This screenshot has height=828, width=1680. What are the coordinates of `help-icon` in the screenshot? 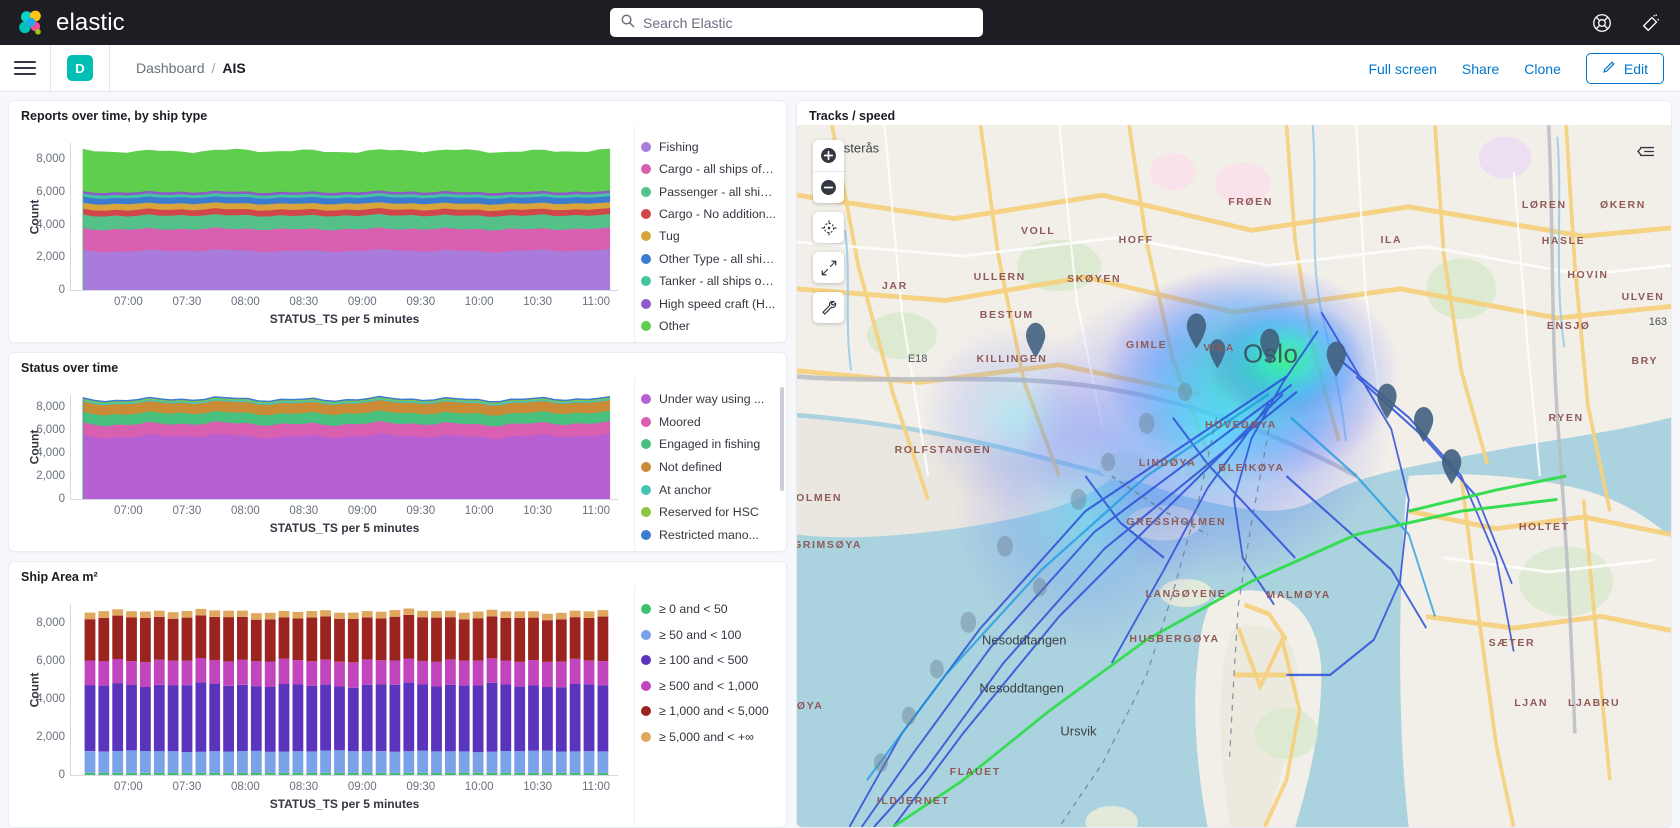 It's located at (1602, 23).